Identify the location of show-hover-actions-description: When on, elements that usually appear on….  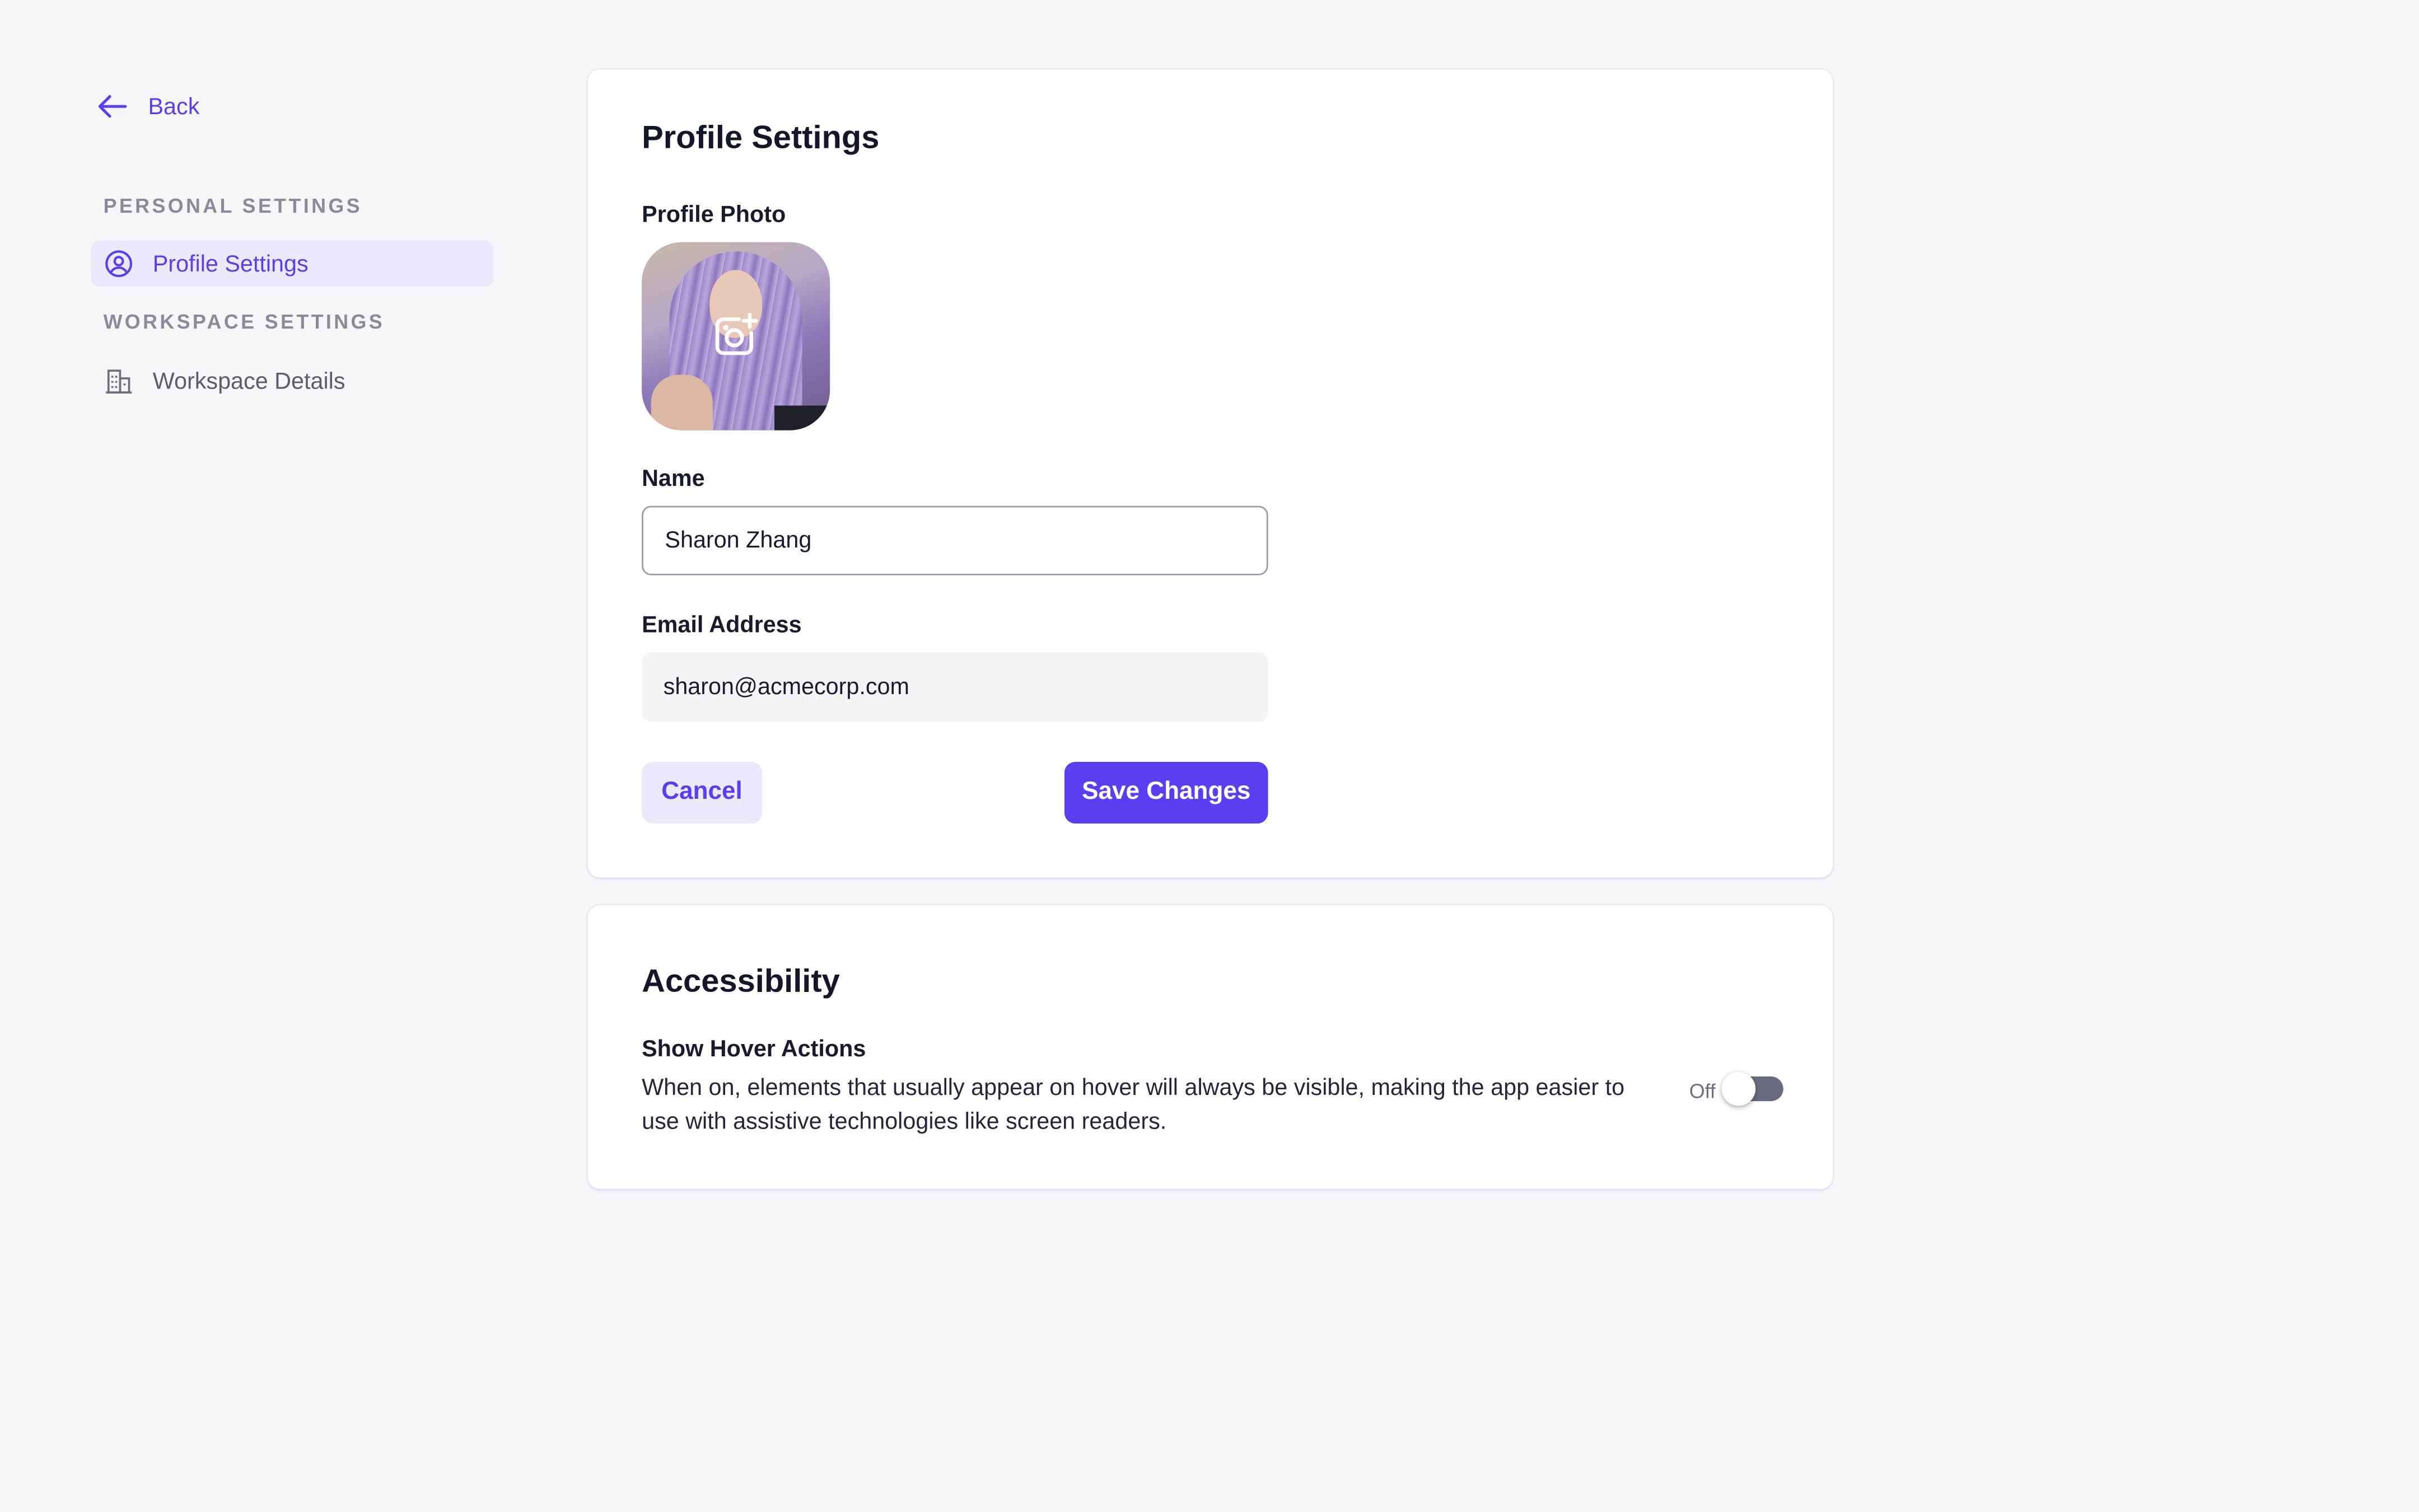
(1133, 1105).